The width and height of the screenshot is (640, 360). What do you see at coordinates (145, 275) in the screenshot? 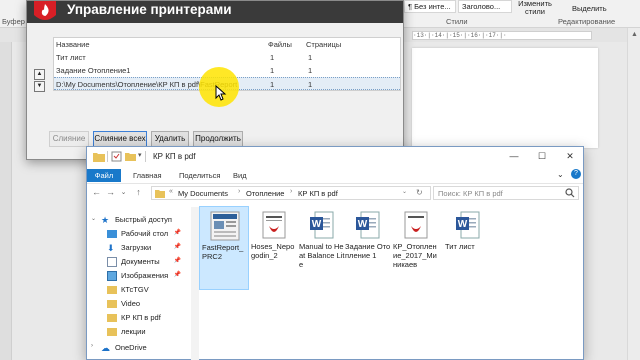
I see `nav-label: Изображения` at bounding box center [145, 275].